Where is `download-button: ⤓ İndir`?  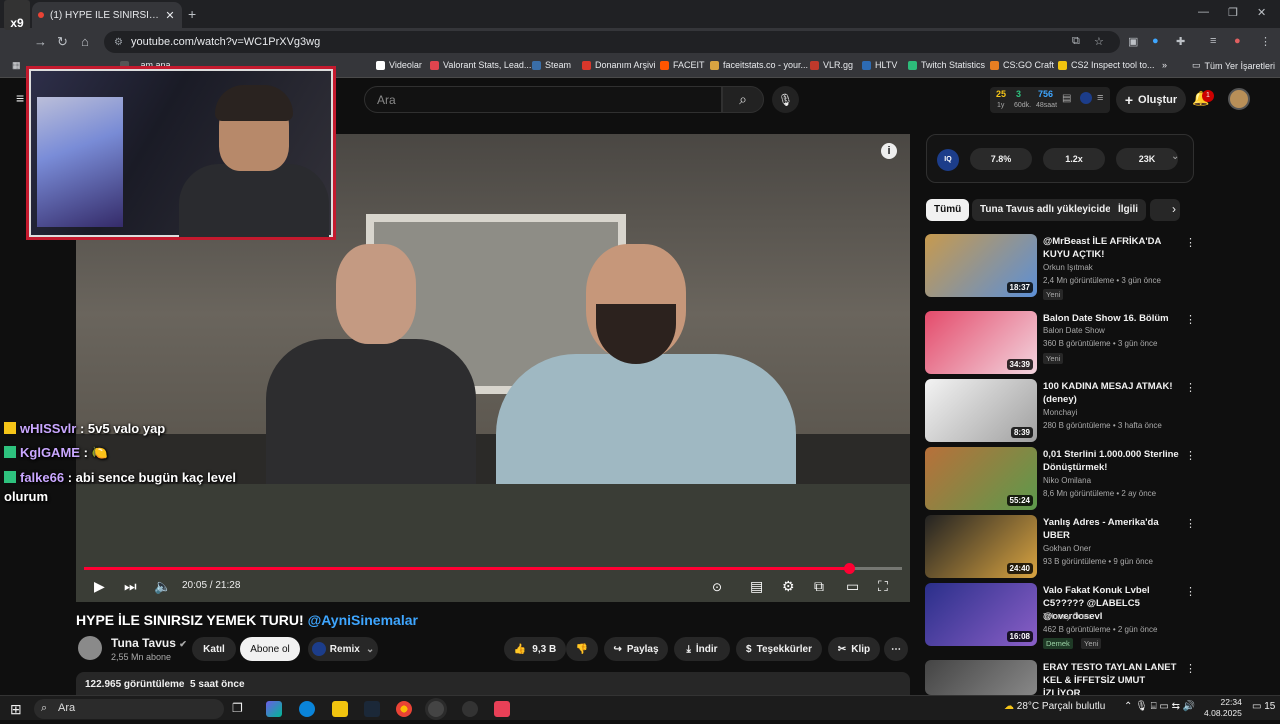 download-button: ⤓ İndir is located at coordinates (702, 649).